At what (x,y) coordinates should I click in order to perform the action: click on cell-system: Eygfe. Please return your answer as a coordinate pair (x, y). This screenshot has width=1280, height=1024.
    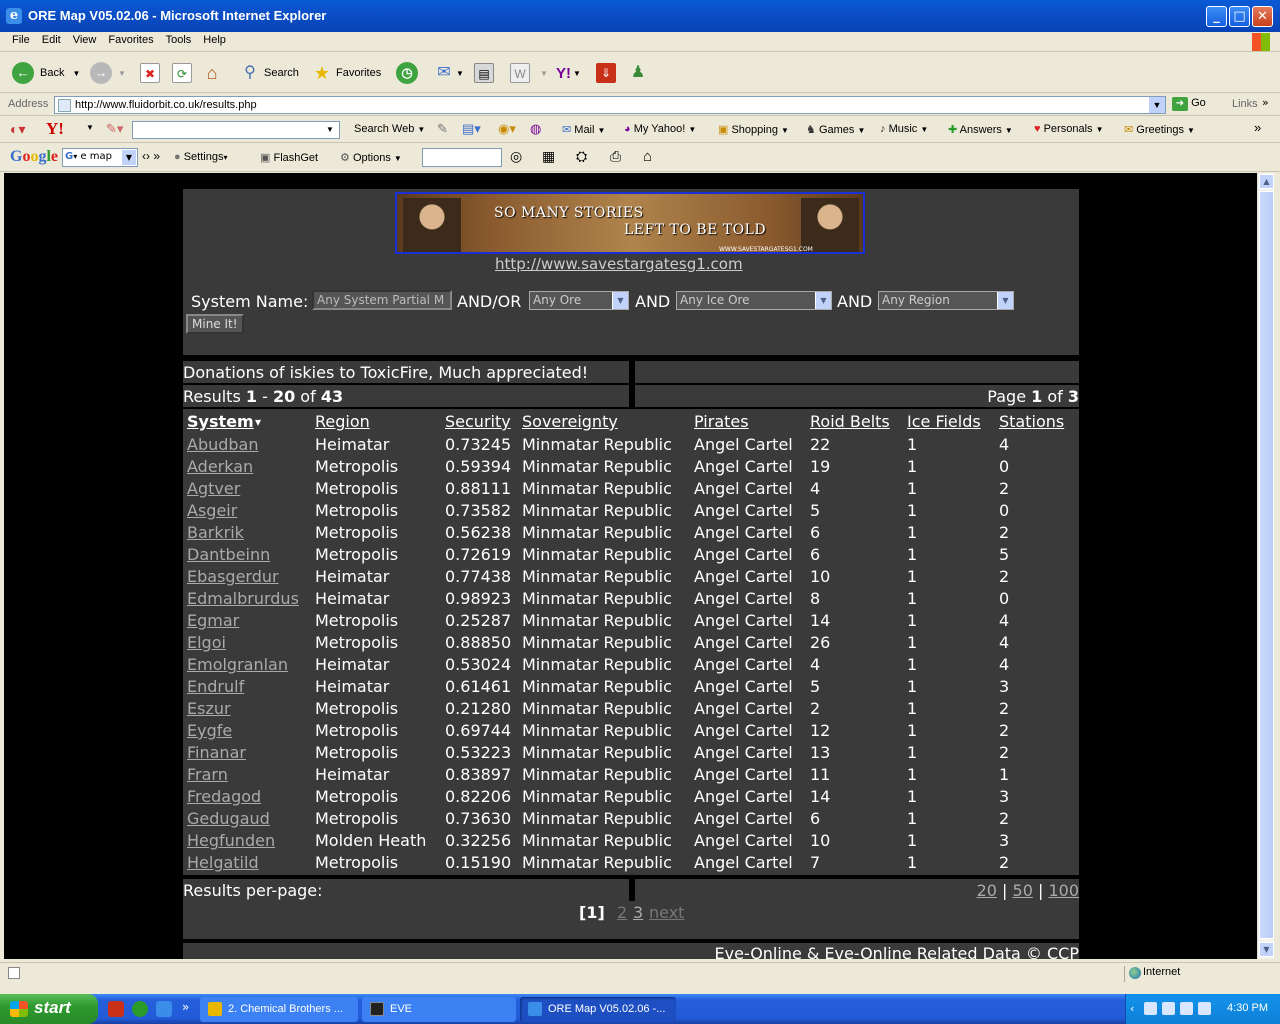
    Looking at the image, I should click on (209, 730).